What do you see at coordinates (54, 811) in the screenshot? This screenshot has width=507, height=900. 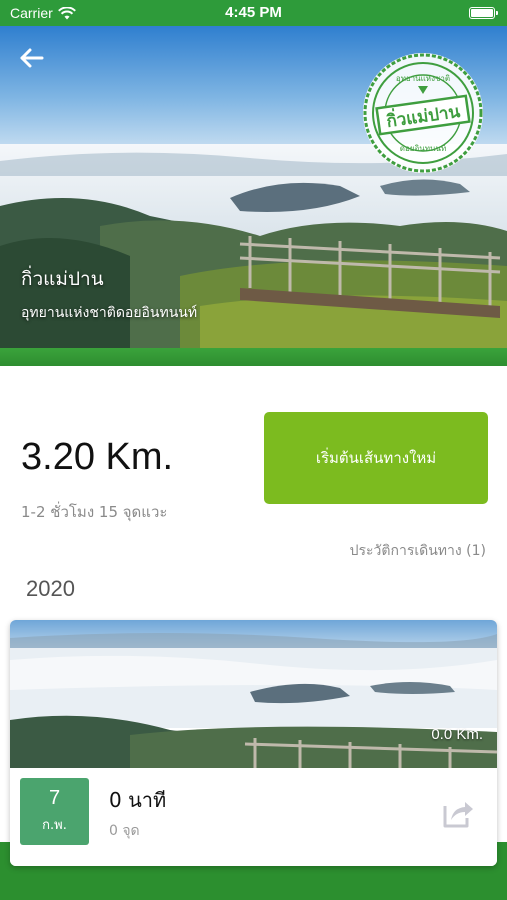 I see `trip-date-badge: 7 ก.พ.` at bounding box center [54, 811].